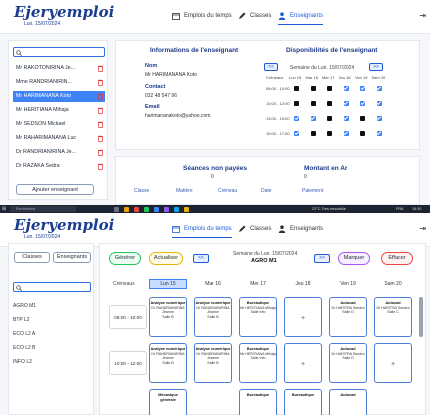 The height and width of the screenshot is (415, 430). What do you see at coordinates (397, 258) in the screenshot?
I see `clear-button: Effacer` at bounding box center [397, 258].